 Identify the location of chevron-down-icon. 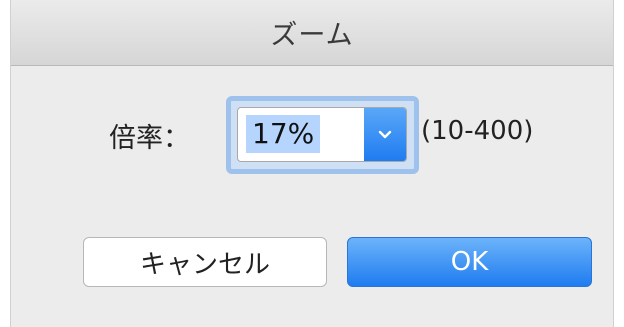
(385, 134).